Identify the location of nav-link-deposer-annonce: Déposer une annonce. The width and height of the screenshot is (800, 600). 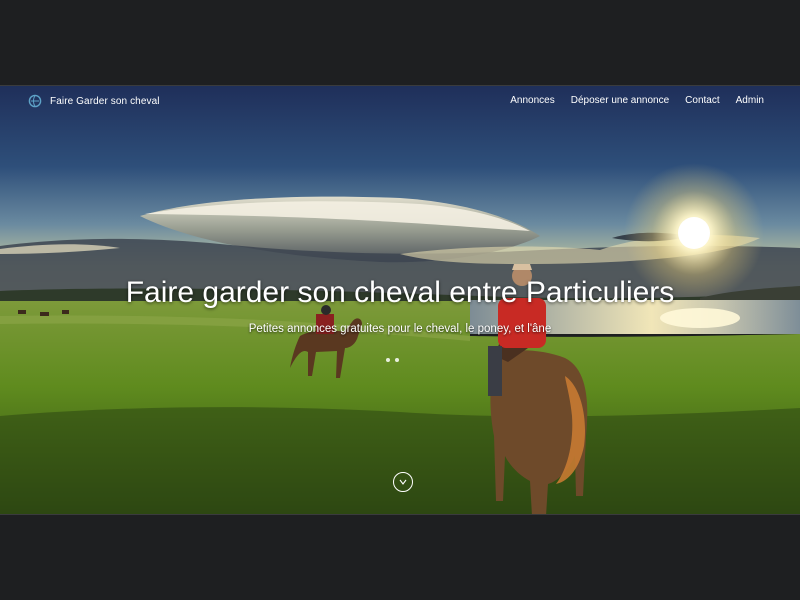
(620, 100).